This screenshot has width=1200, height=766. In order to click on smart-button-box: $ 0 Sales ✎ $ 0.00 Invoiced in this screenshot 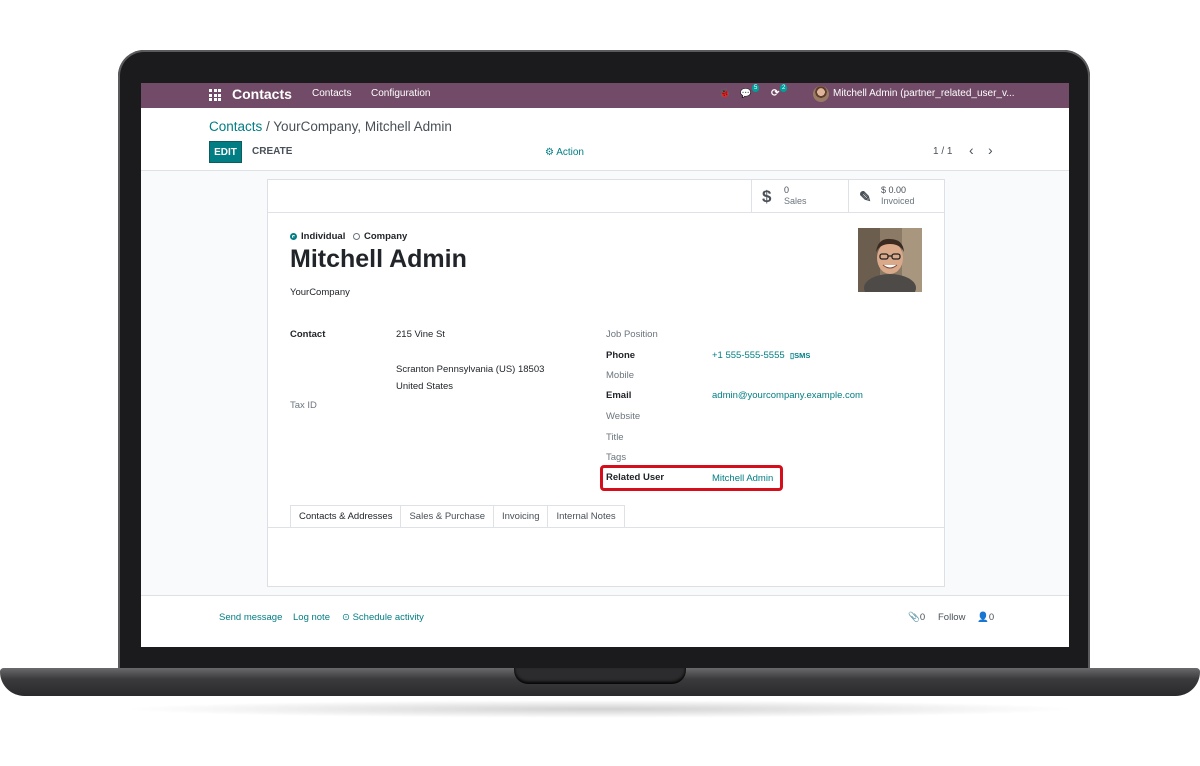, I will do `click(606, 196)`.